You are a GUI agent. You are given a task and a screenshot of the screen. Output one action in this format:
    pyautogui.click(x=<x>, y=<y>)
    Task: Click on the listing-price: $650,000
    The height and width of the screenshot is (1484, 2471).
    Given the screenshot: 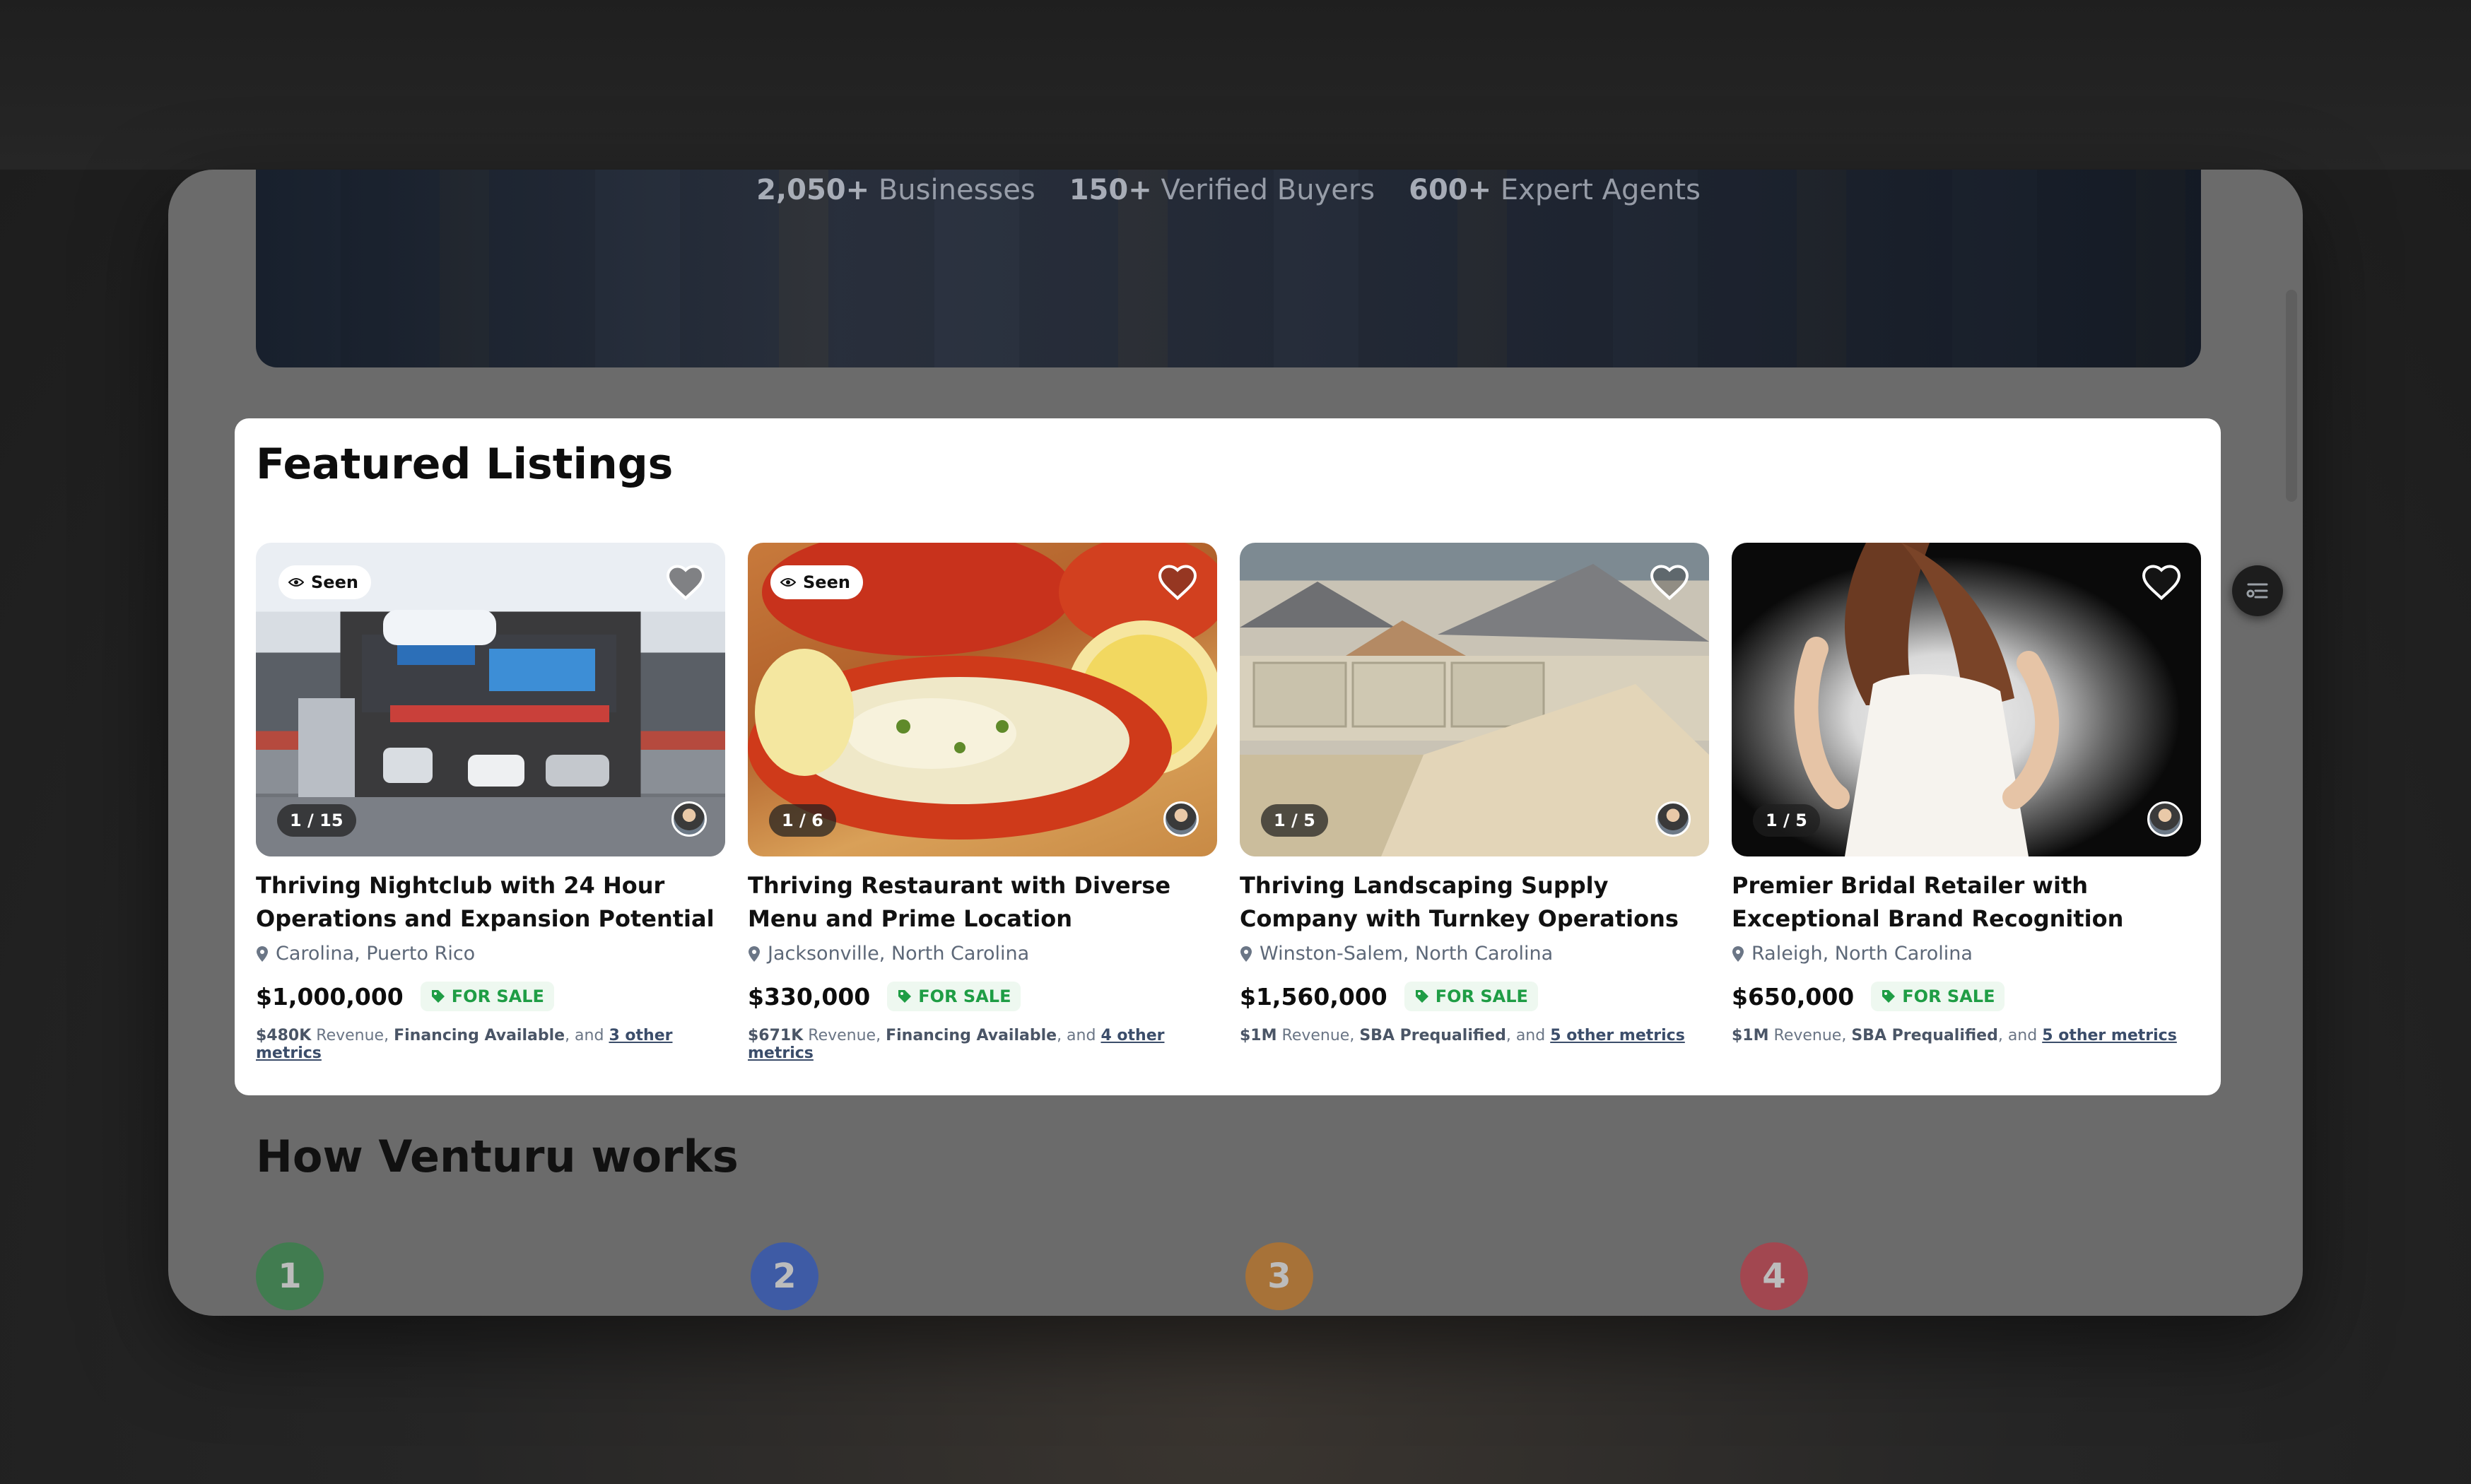 What is the action you would take?
    pyautogui.click(x=1794, y=996)
    